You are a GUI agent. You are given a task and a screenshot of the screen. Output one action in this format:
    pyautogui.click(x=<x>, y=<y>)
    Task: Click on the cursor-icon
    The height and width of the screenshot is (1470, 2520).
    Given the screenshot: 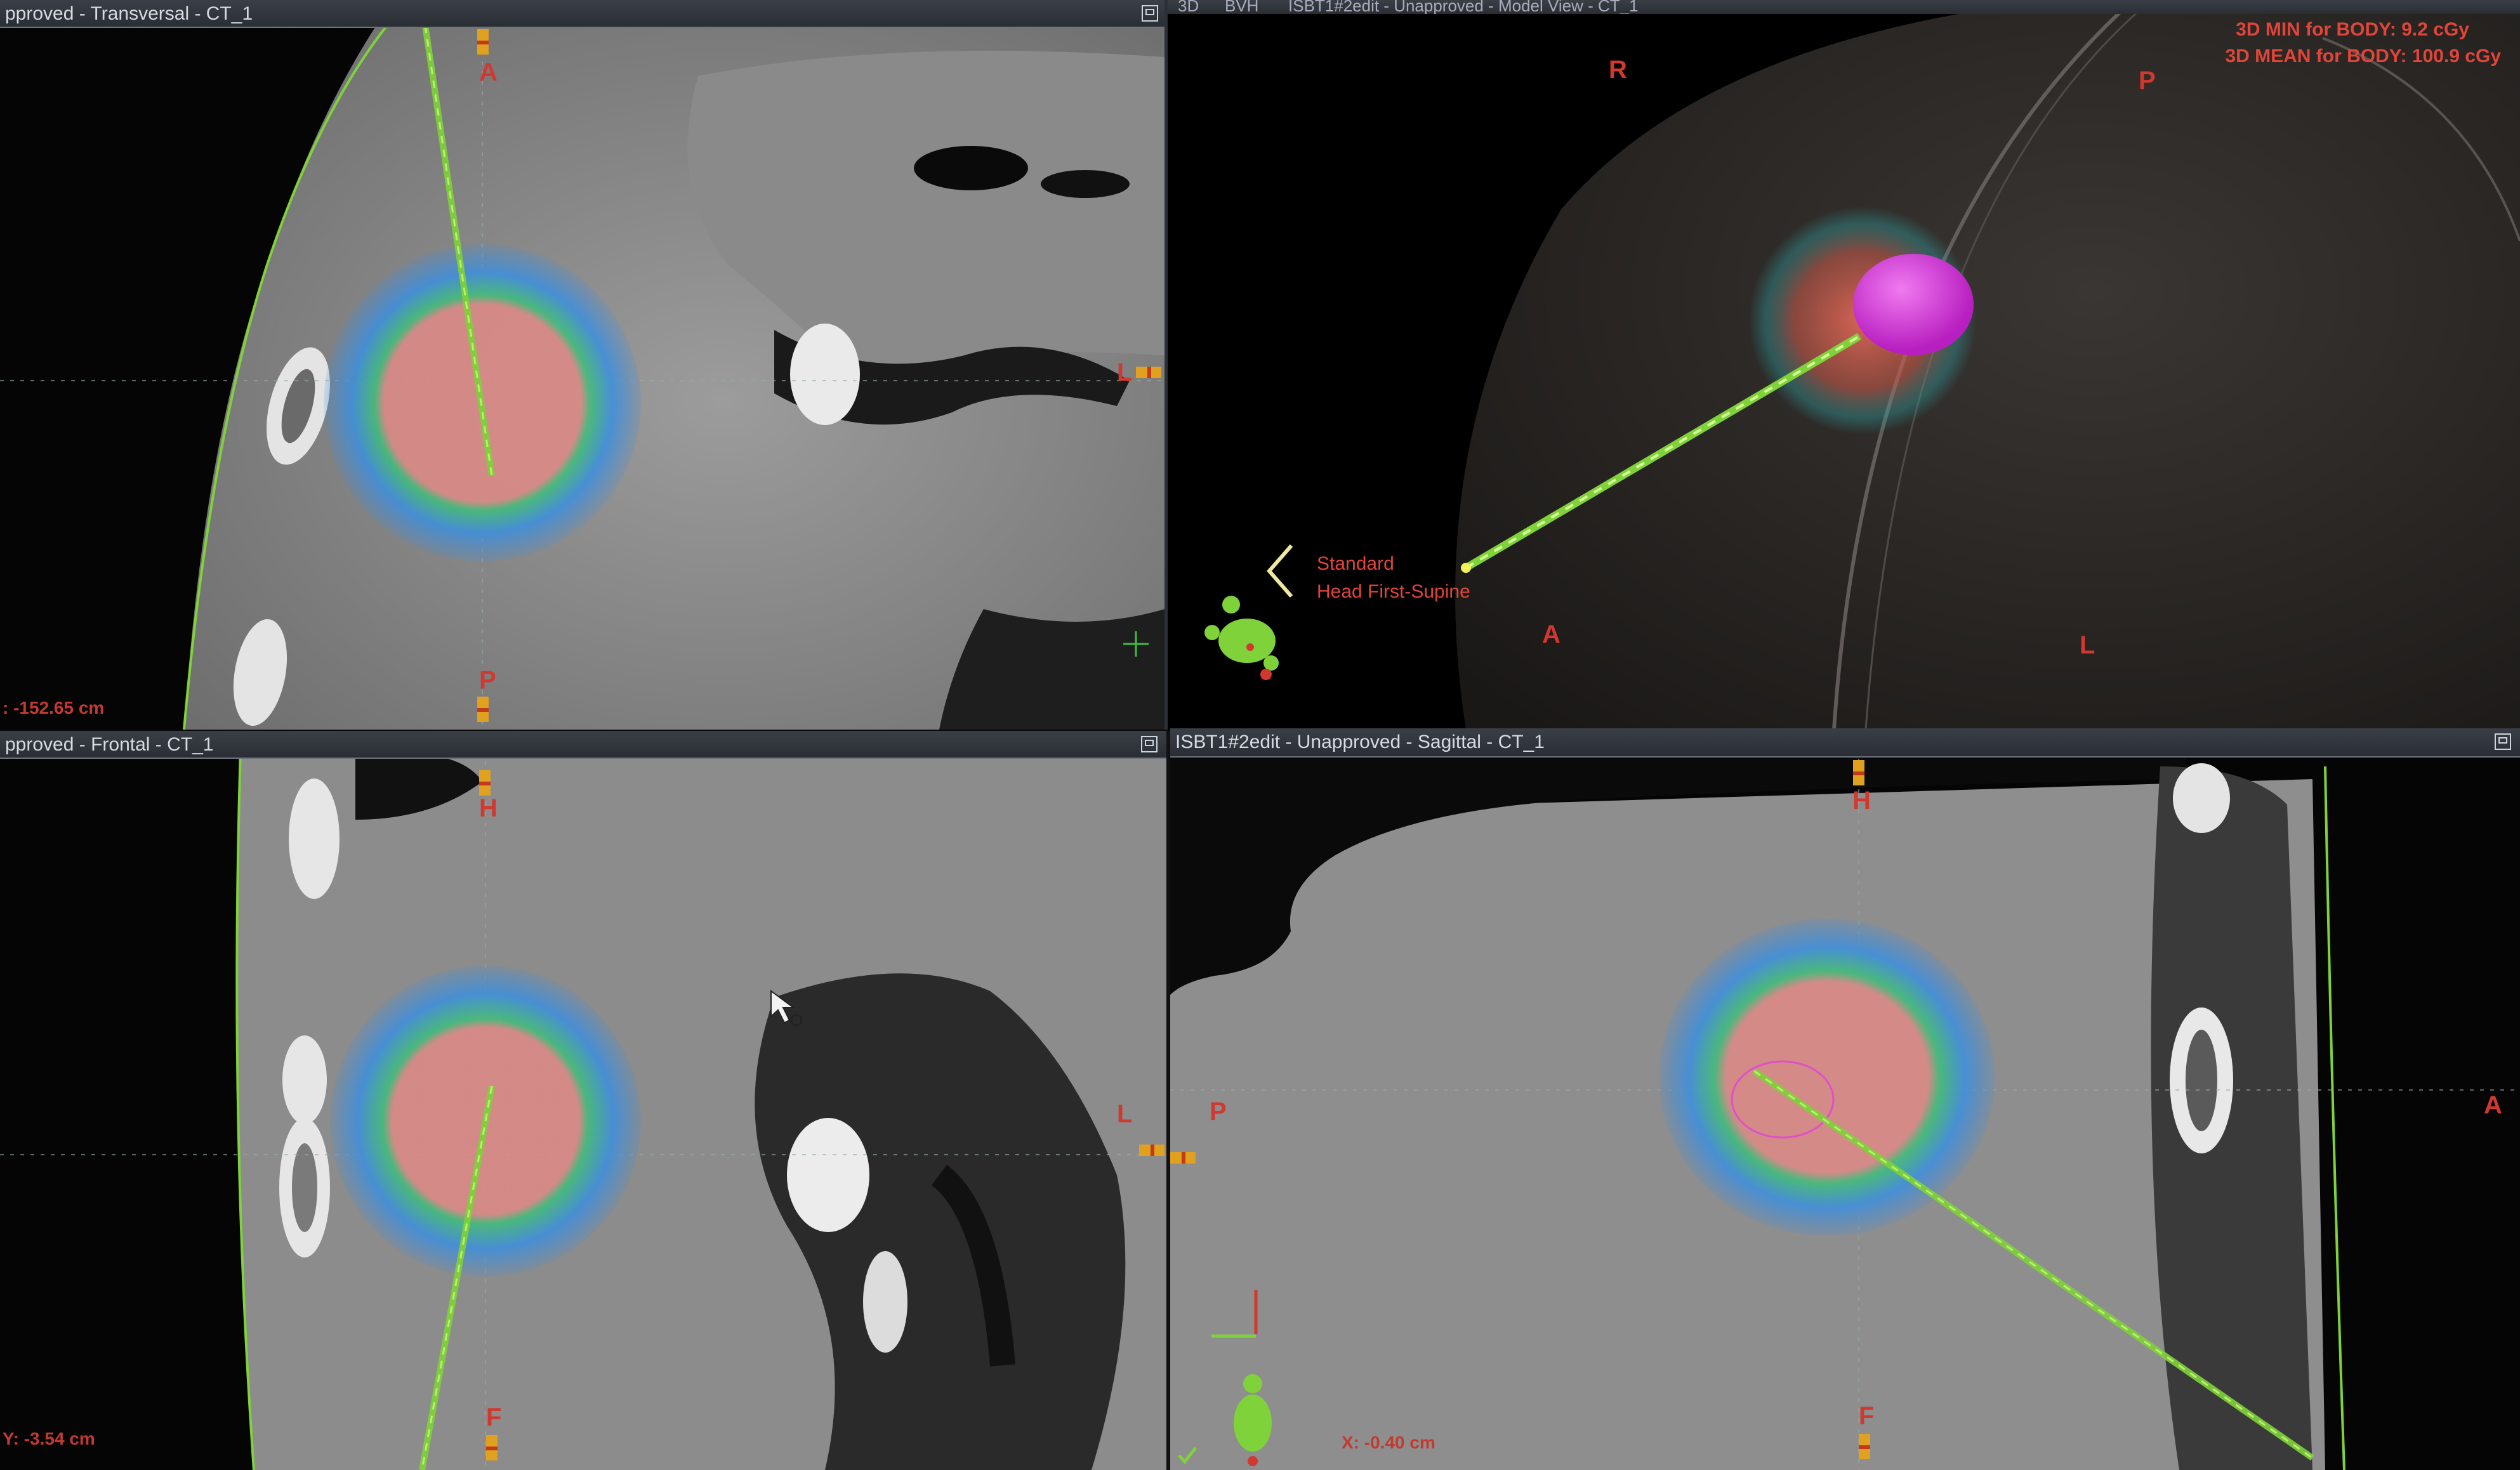 What is the action you would take?
    pyautogui.click(x=786, y=1008)
    